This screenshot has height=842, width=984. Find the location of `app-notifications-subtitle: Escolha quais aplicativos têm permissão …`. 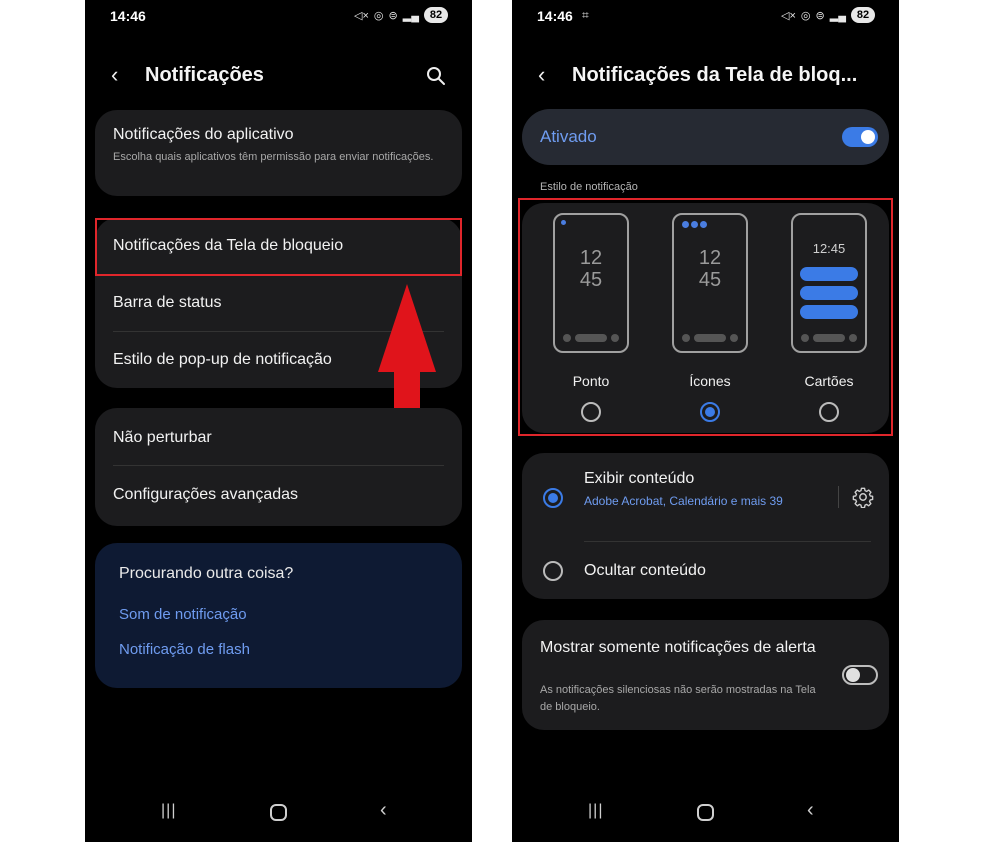

app-notifications-subtitle: Escolha quais aplicativos têm permissão … is located at coordinates (273, 157).